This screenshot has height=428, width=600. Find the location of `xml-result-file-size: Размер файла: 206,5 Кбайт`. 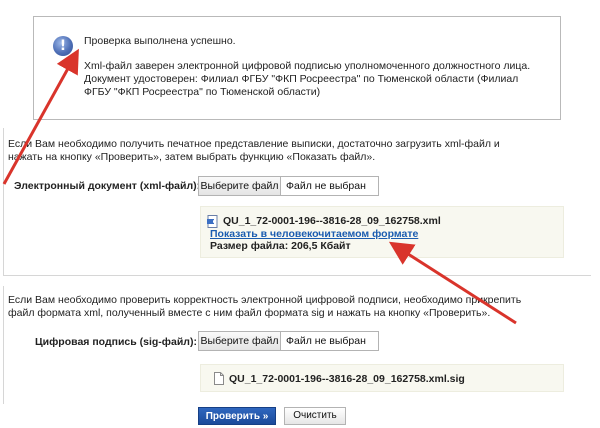

xml-result-file-size: Размер файла: 206,5 Кбайт is located at coordinates (280, 246).